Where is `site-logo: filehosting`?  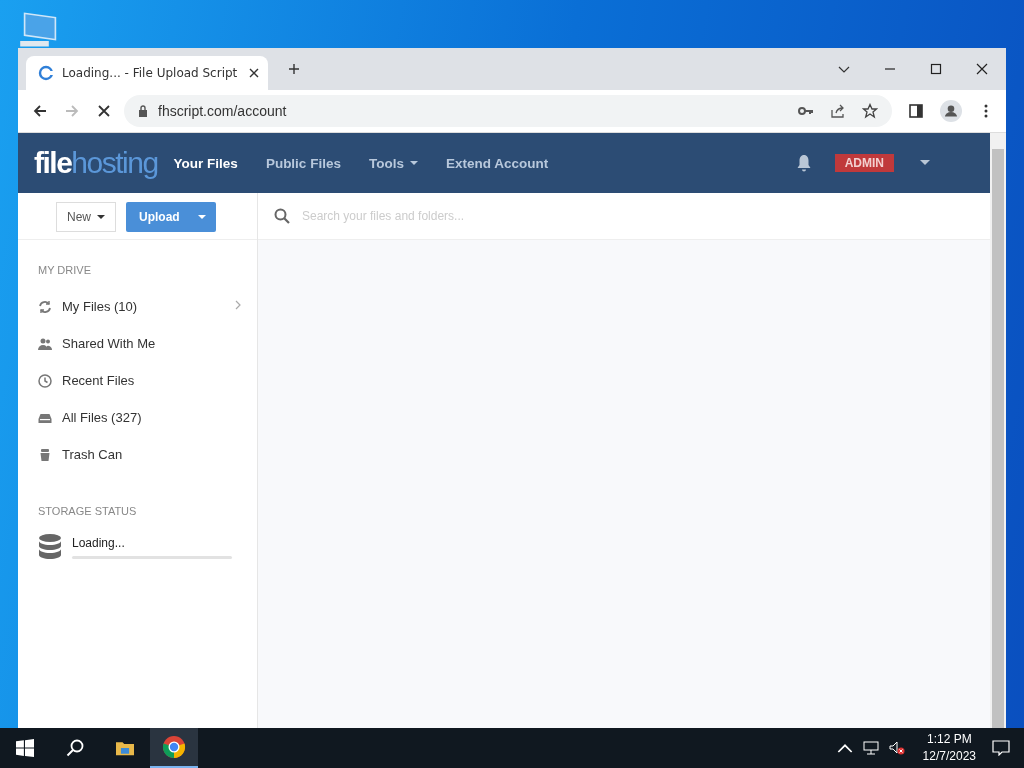
site-logo: filehosting is located at coordinates (96, 163).